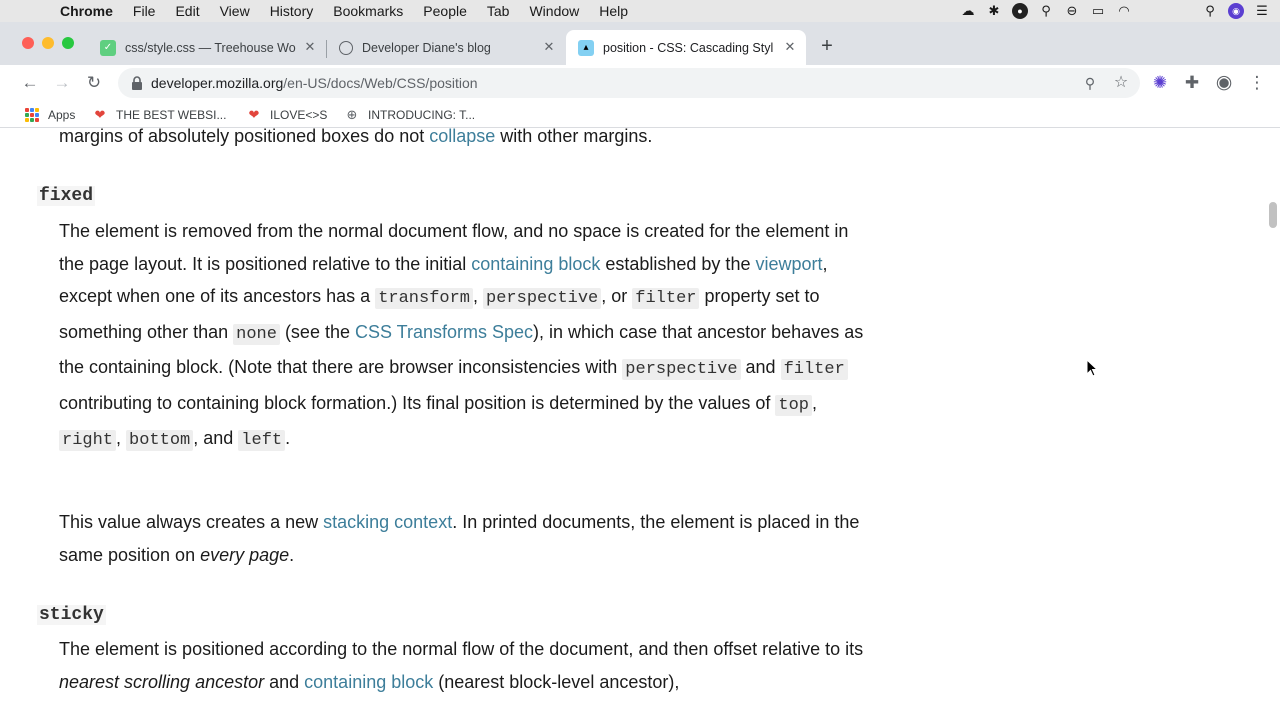  I want to click on stacking-context-link: stacking context, so click(387, 522).